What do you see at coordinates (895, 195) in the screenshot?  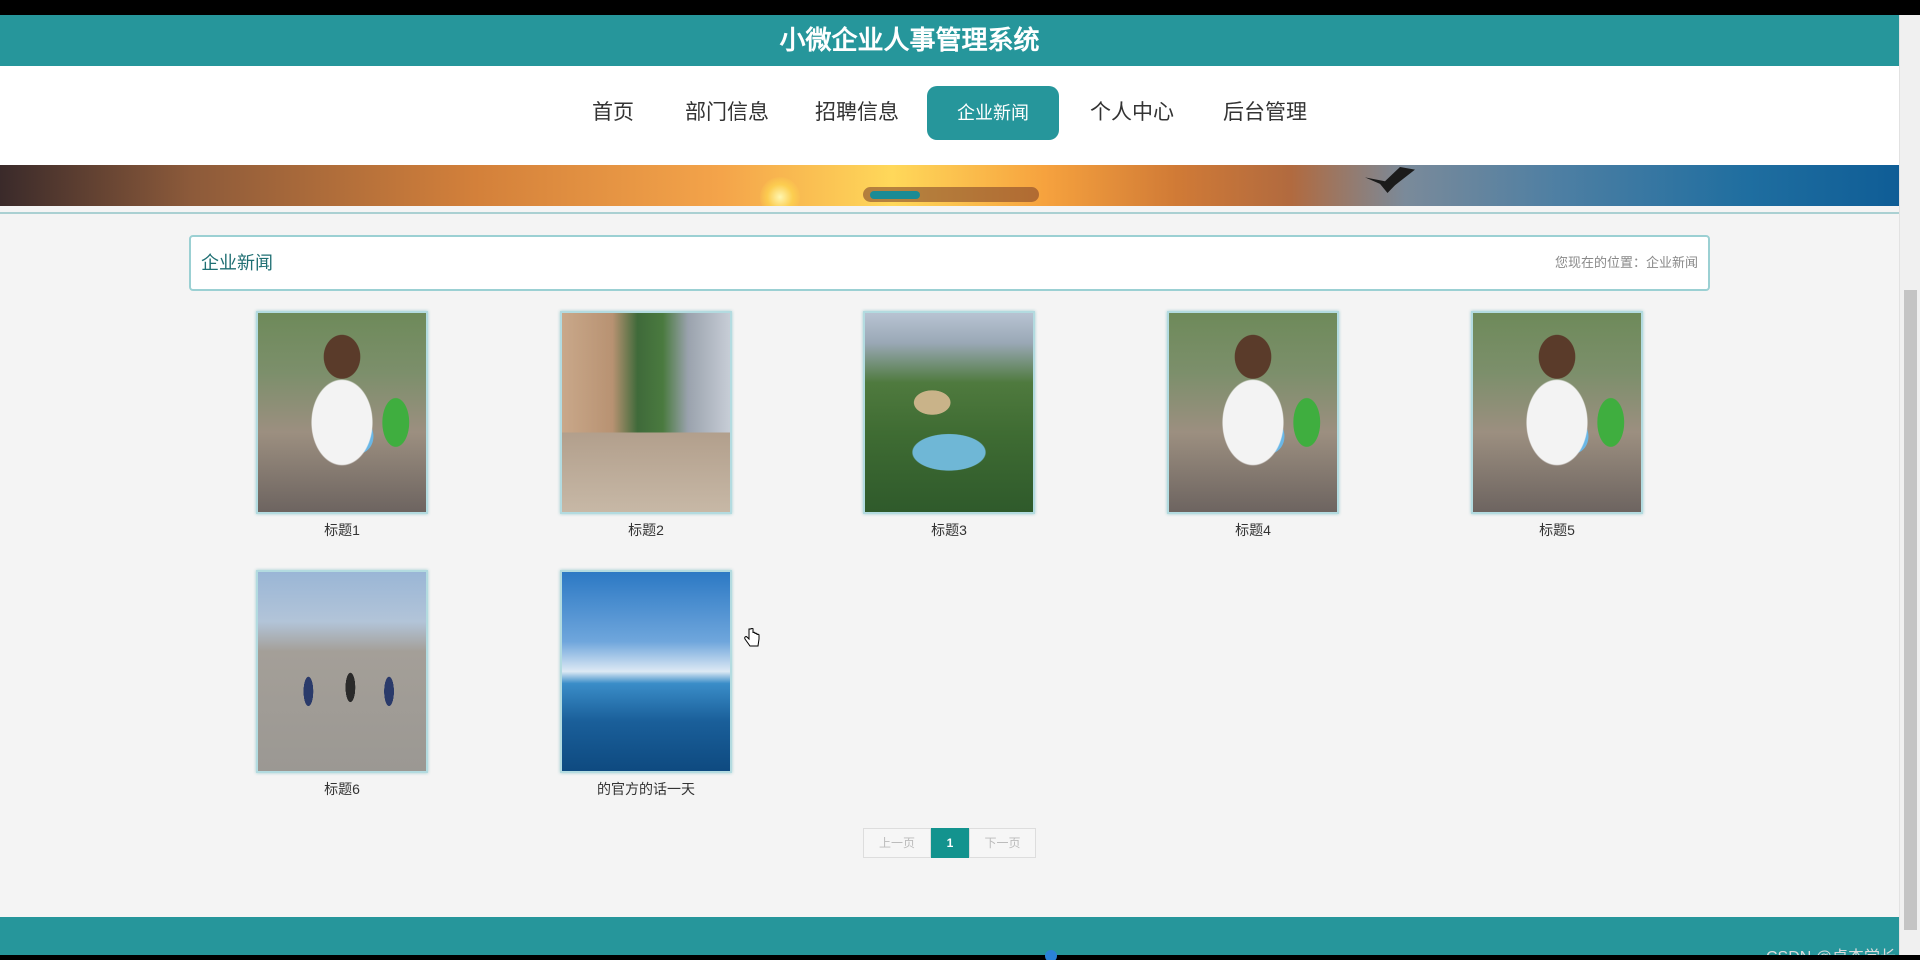 I see `banner-carousel-active-dot` at bounding box center [895, 195].